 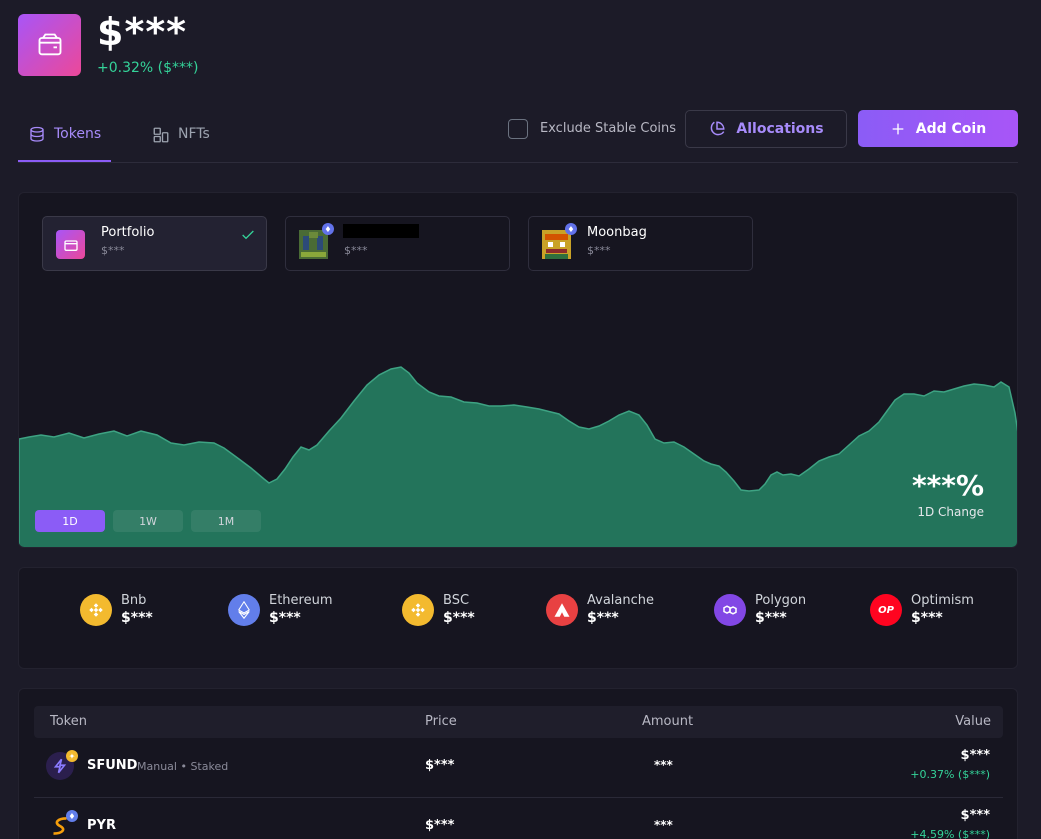 What do you see at coordinates (68, 721) in the screenshot?
I see `header-token: Token` at bounding box center [68, 721].